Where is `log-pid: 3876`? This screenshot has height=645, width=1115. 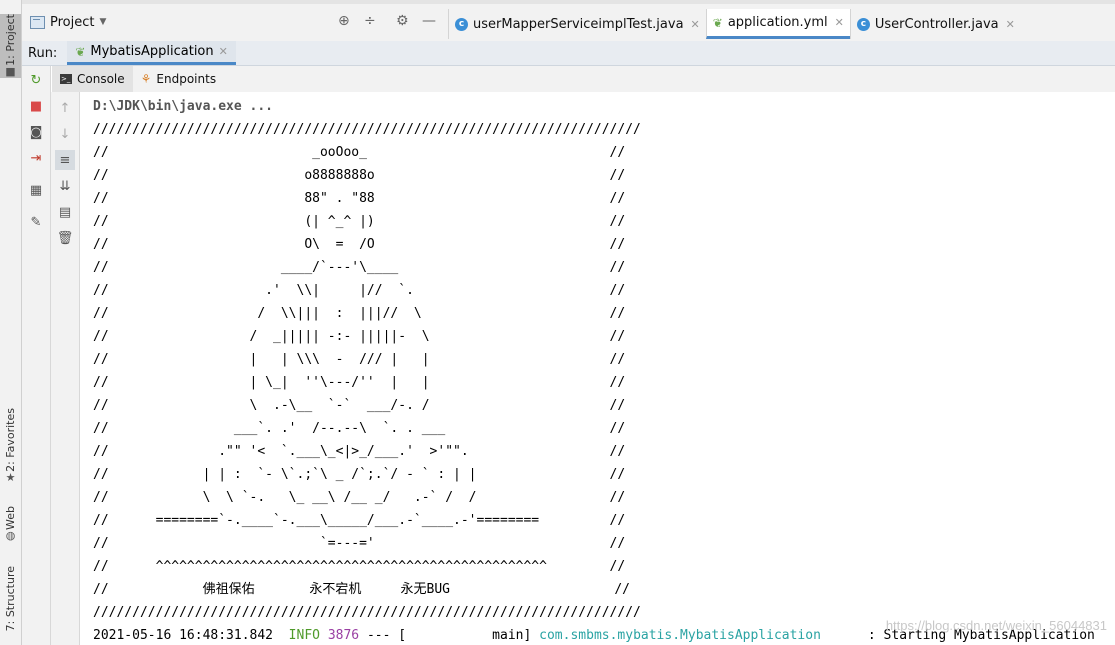
log-pid: 3876 is located at coordinates (343, 635).